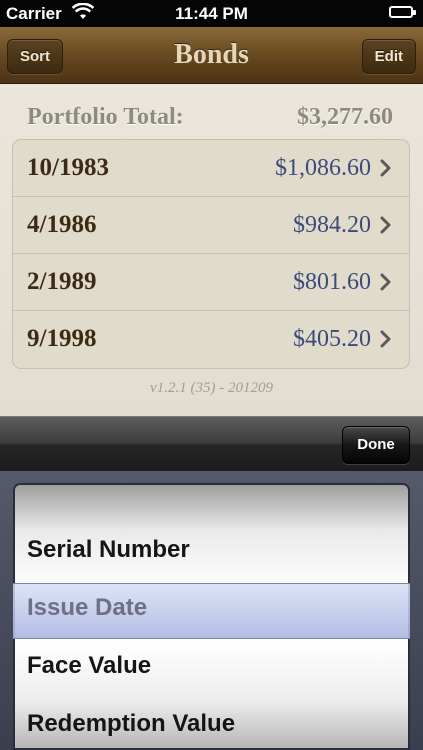 The image size is (423, 750). I want to click on bond-row: 10/1983 $1,086.60, so click(211, 168).